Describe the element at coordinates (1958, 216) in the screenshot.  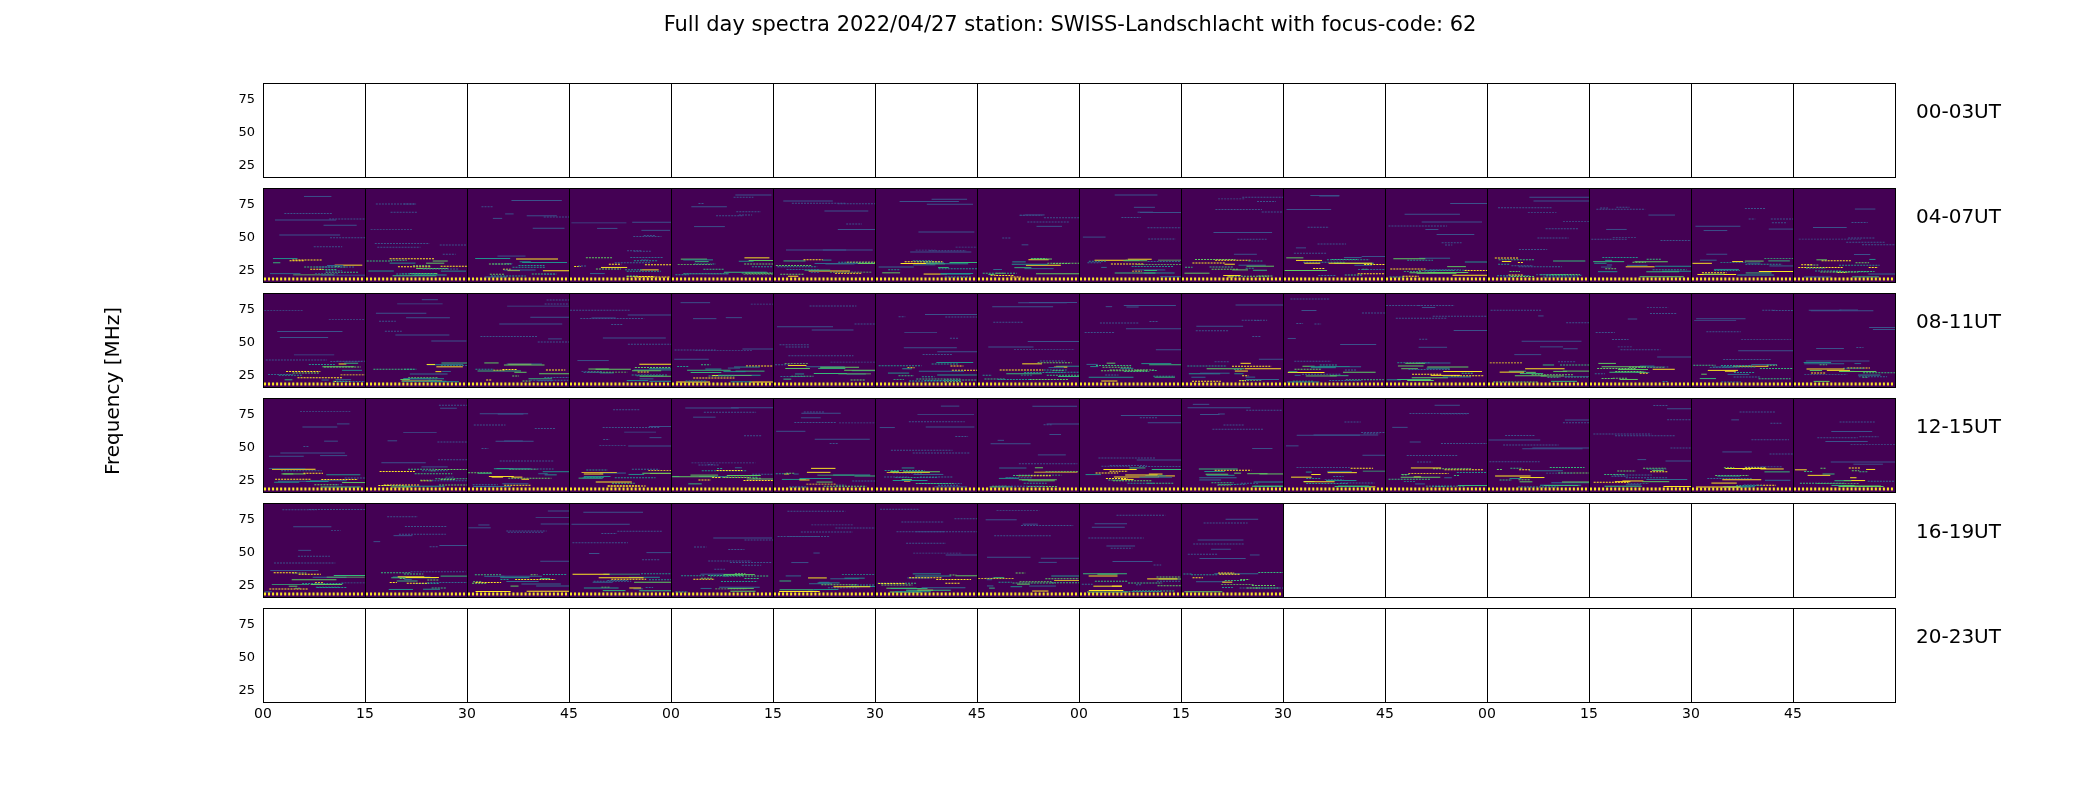
I see `row-label: 04-07UT` at that location.